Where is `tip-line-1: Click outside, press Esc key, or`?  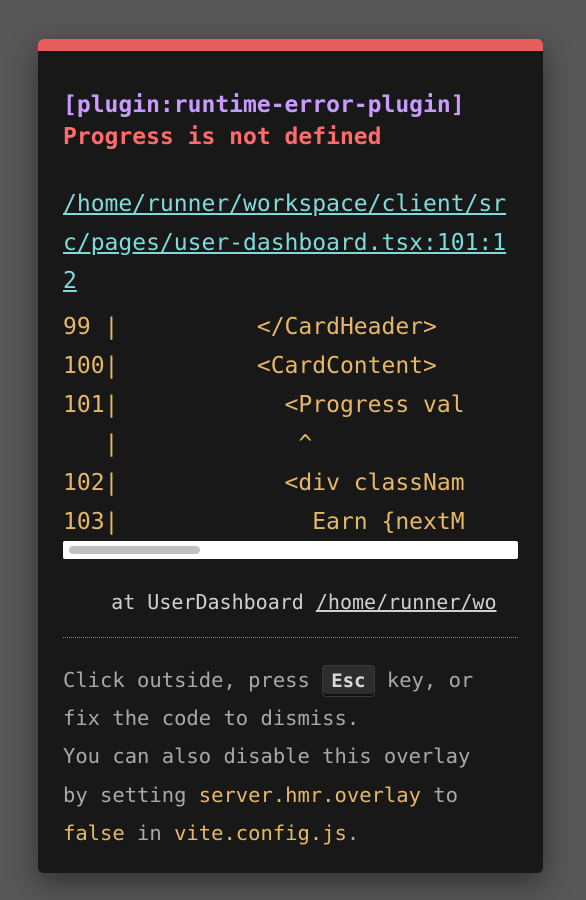
tip-line-1: Click outside, press Esc key, or is located at coordinates (293, 680).